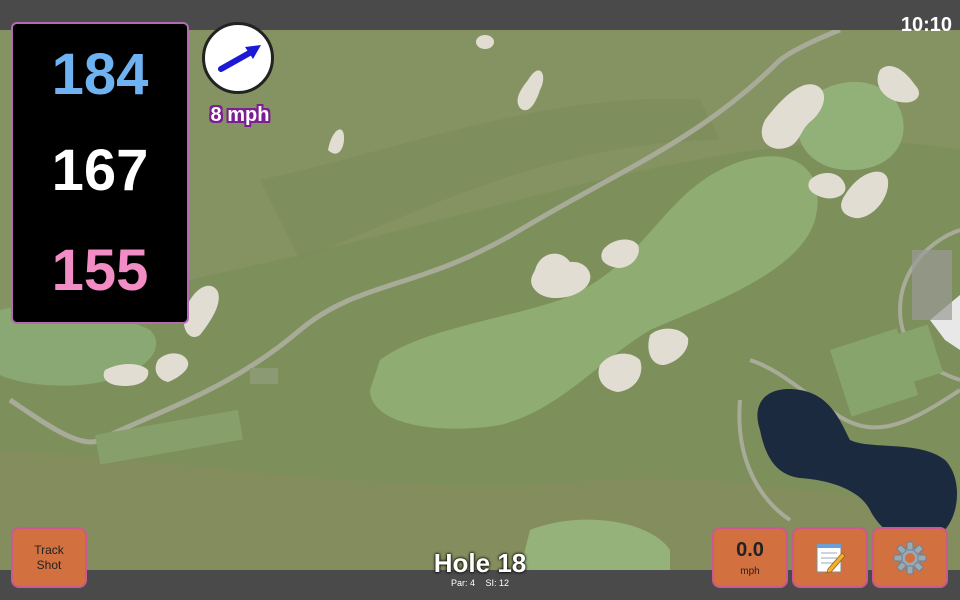  I want to click on notes-button, so click(830, 557).